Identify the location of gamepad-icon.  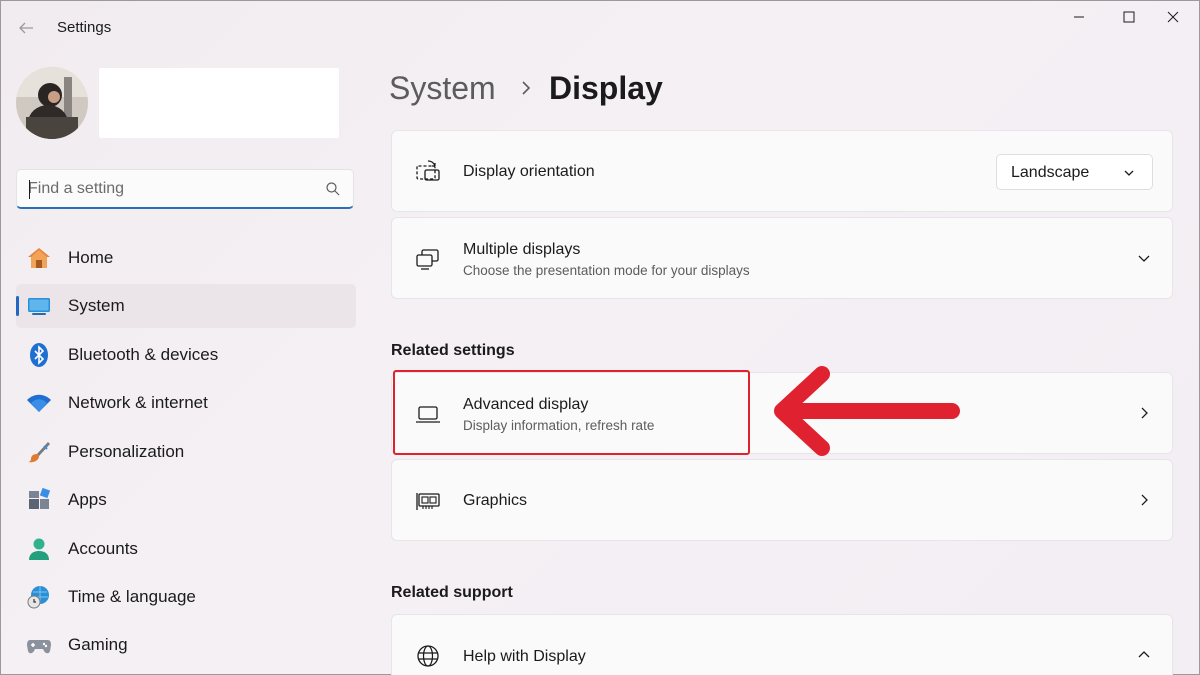
(39, 645).